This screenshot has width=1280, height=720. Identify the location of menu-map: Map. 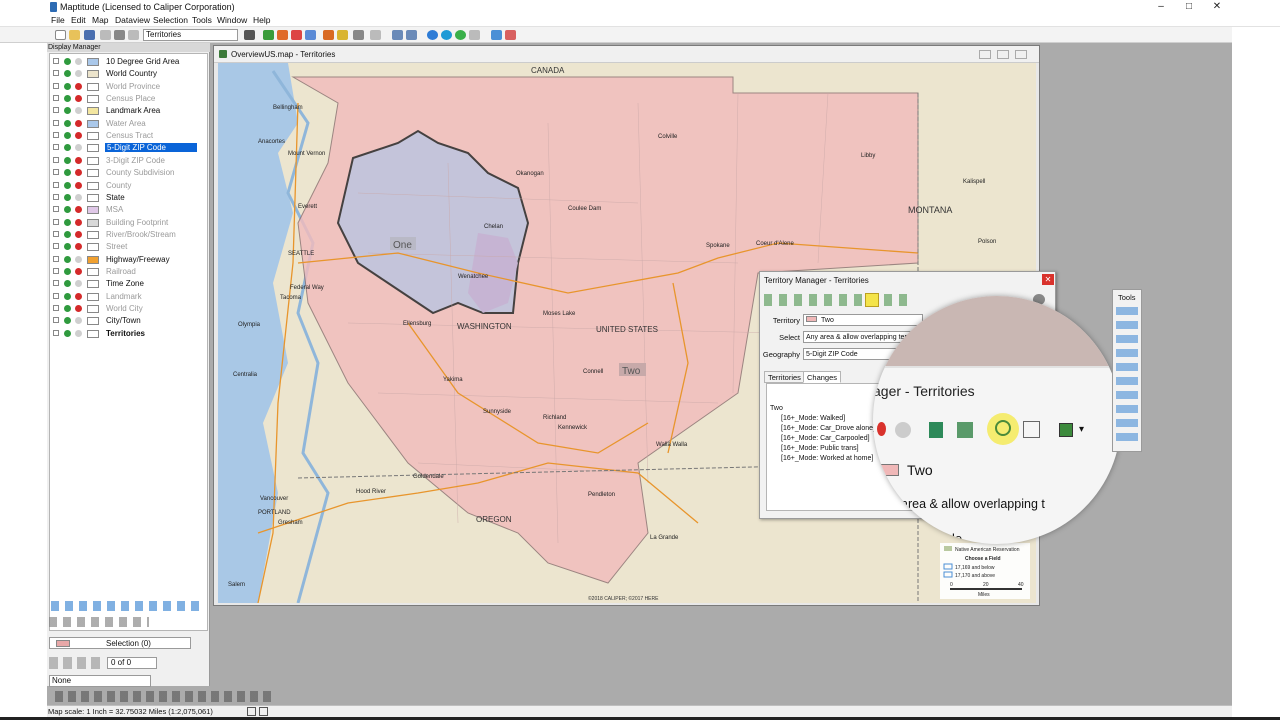
(100, 20).